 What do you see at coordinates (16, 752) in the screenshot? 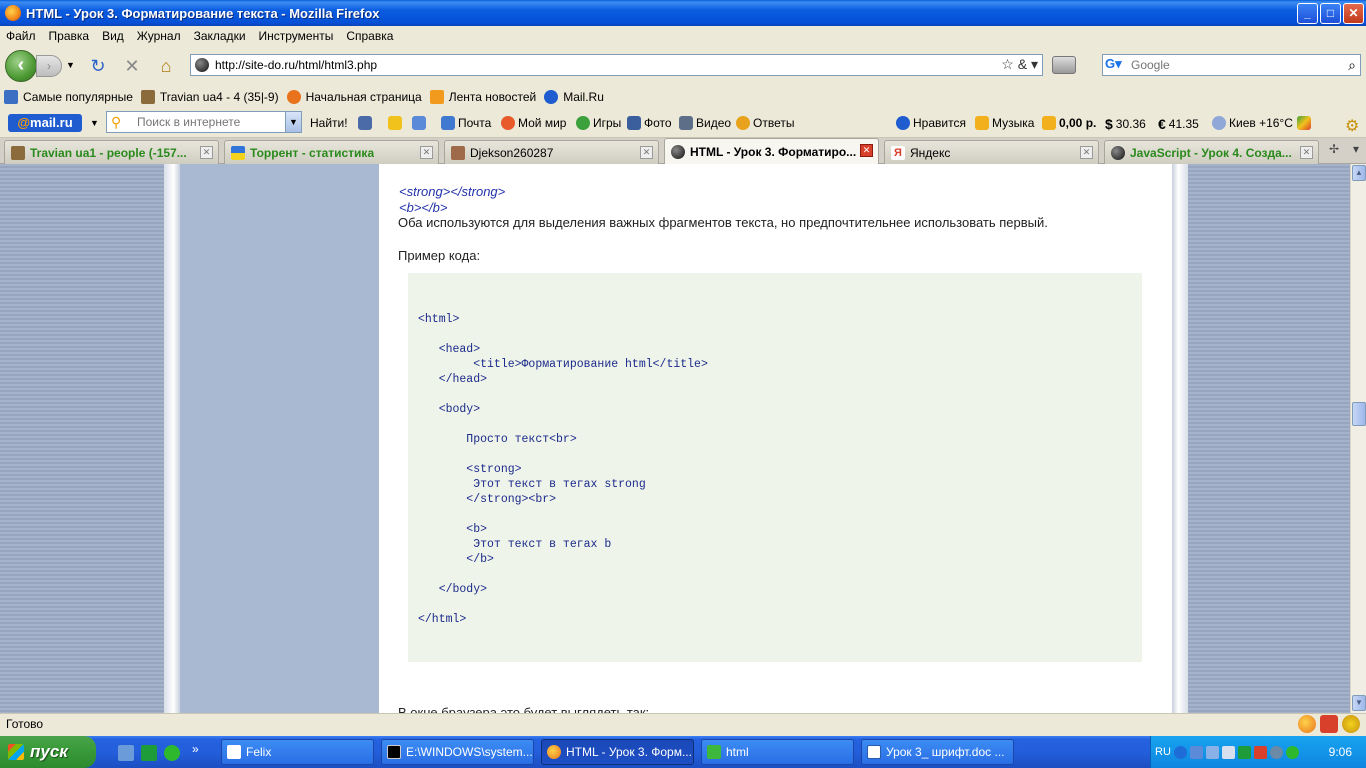
I see `windows-logo-icon` at bounding box center [16, 752].